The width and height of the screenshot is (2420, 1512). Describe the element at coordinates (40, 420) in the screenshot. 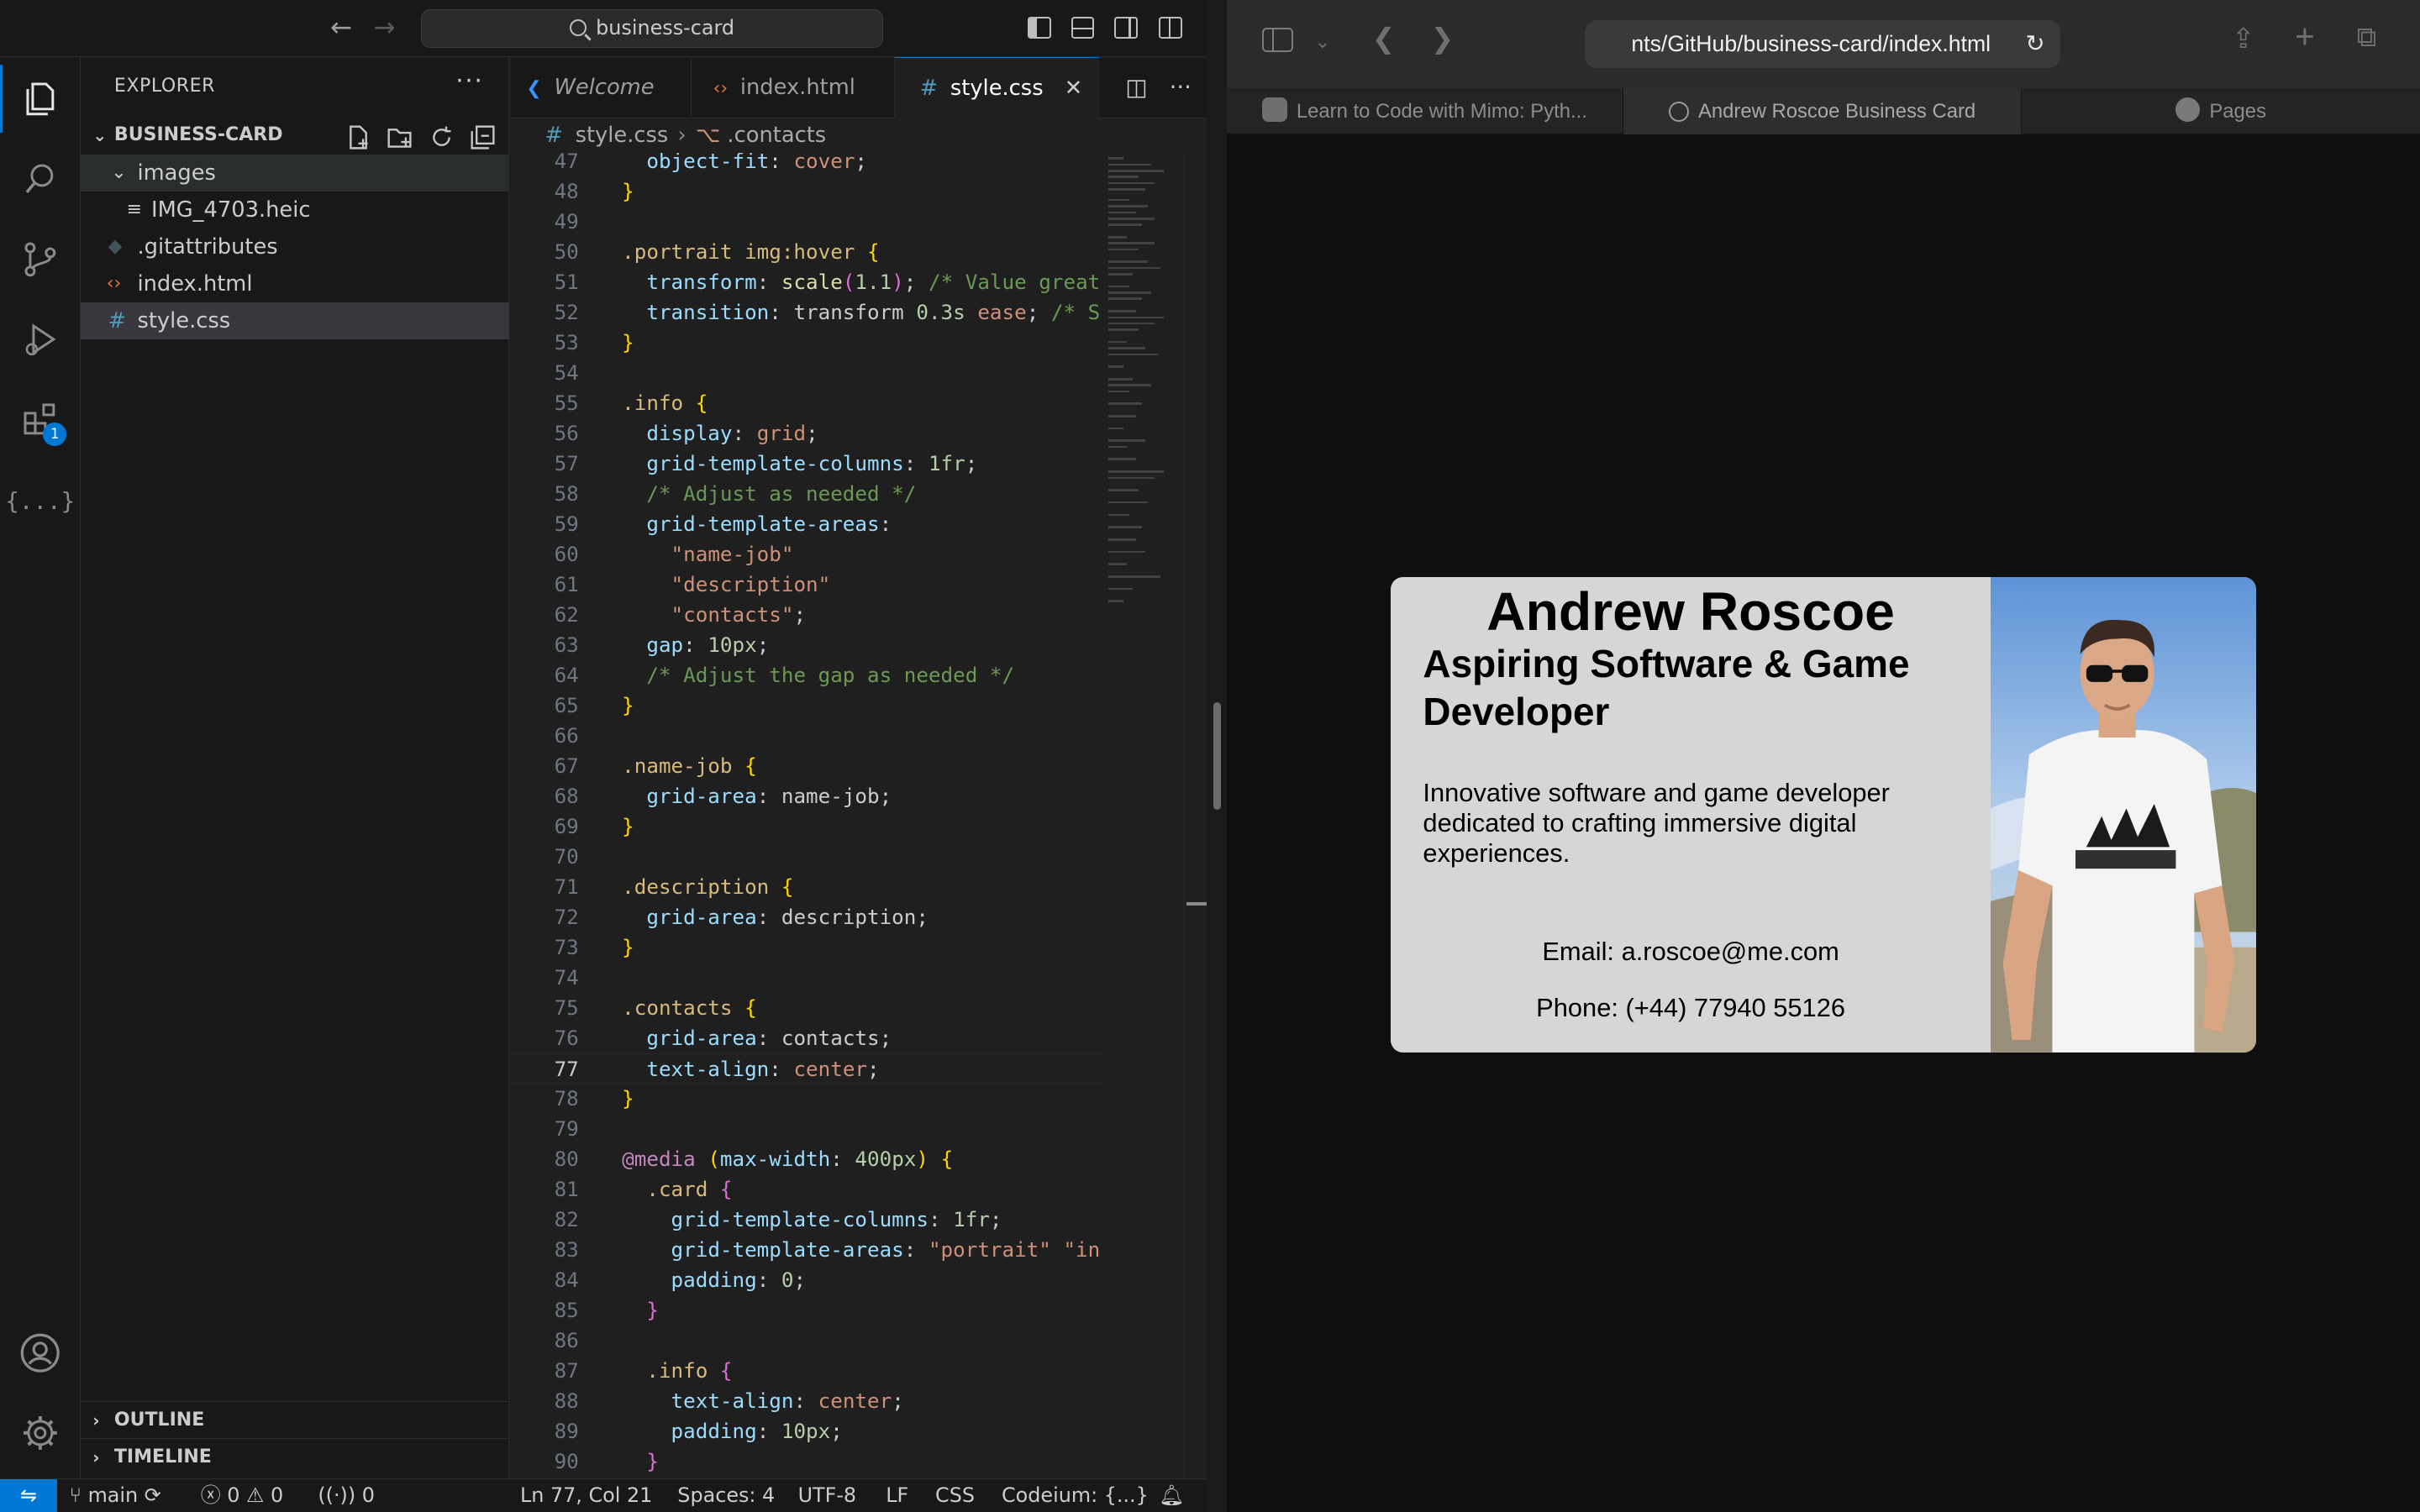

I see `extensions-icon: 1` at that location.